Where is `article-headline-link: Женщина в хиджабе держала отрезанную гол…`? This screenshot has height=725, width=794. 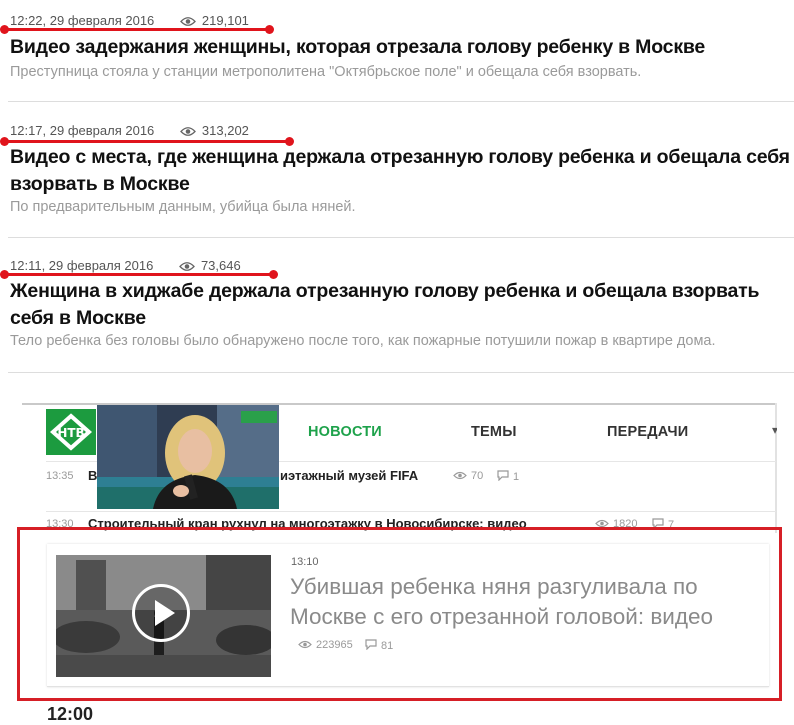
article-headline-link: Женщина в хиджабе держала отрезанную гол… is located at coordinates (400, 305).